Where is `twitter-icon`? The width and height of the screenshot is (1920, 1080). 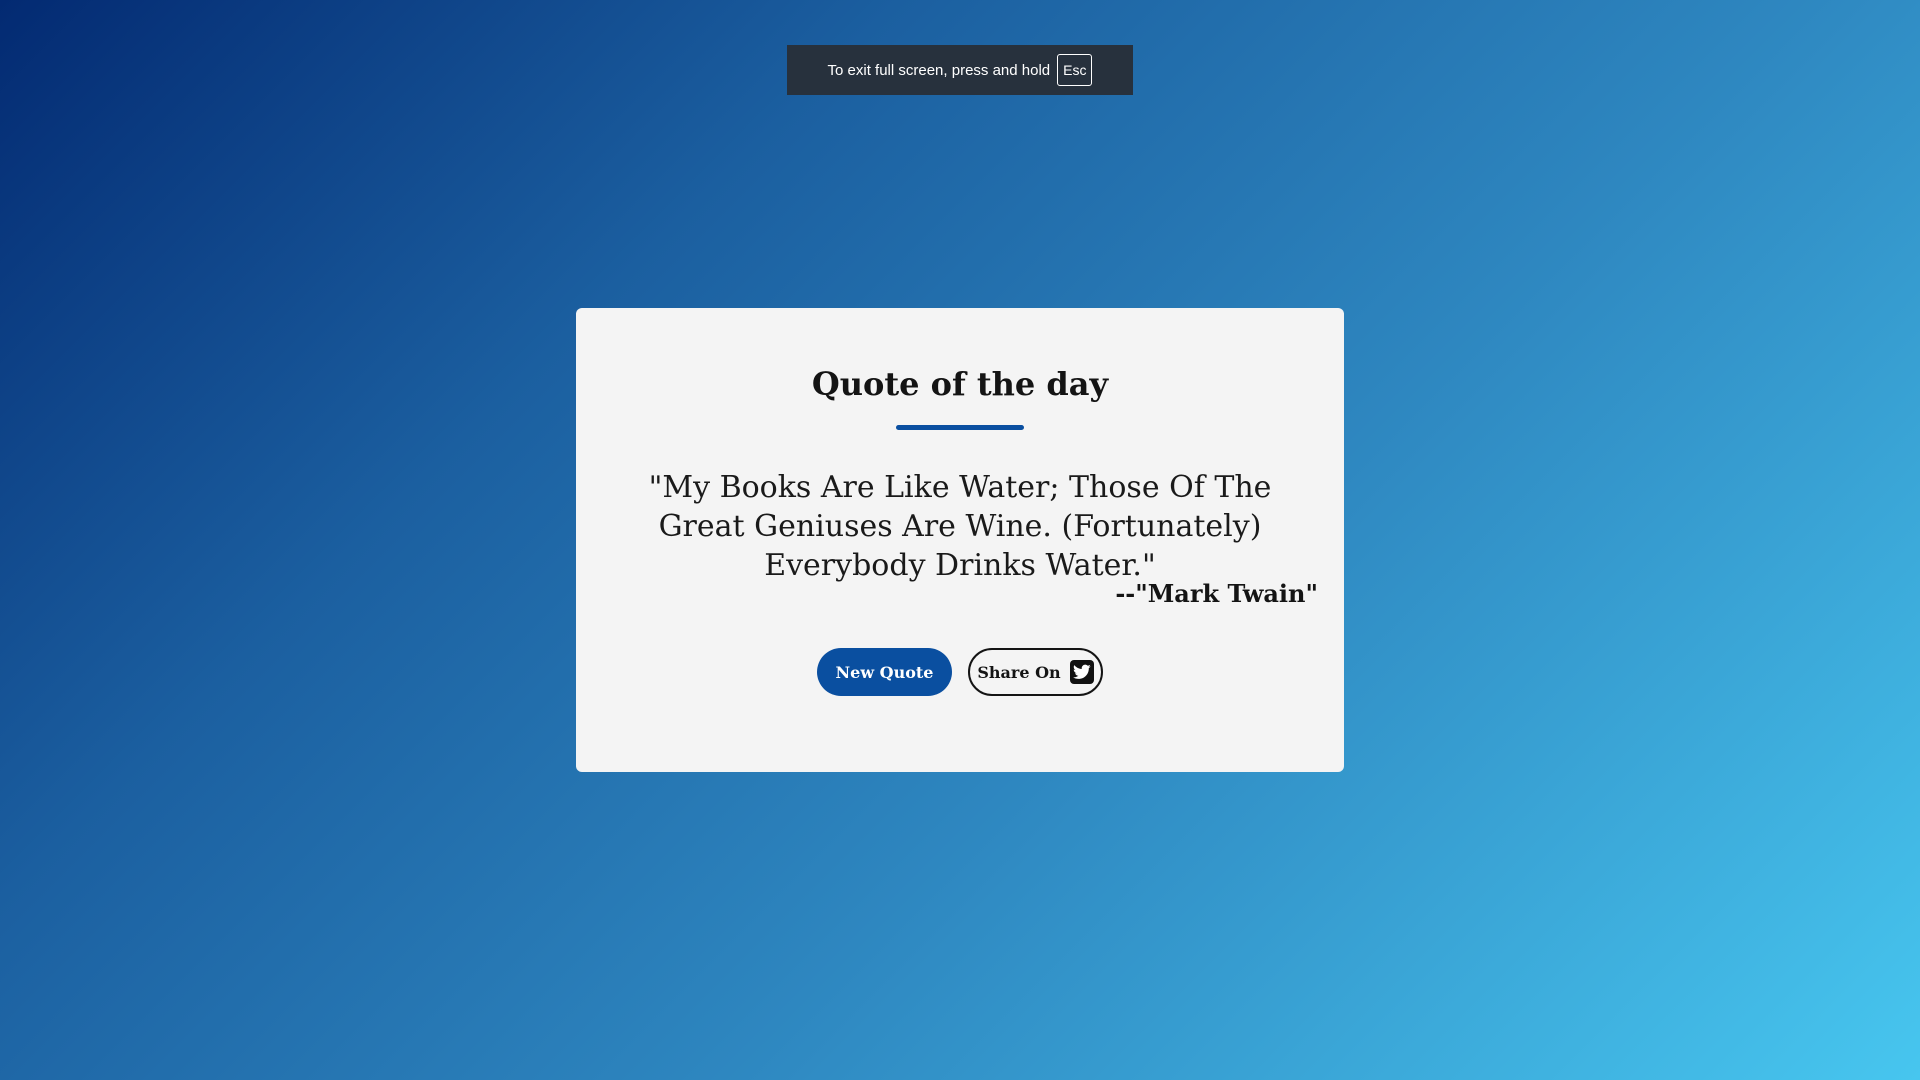 twitter-icon is located at coordinates (1081, 672).